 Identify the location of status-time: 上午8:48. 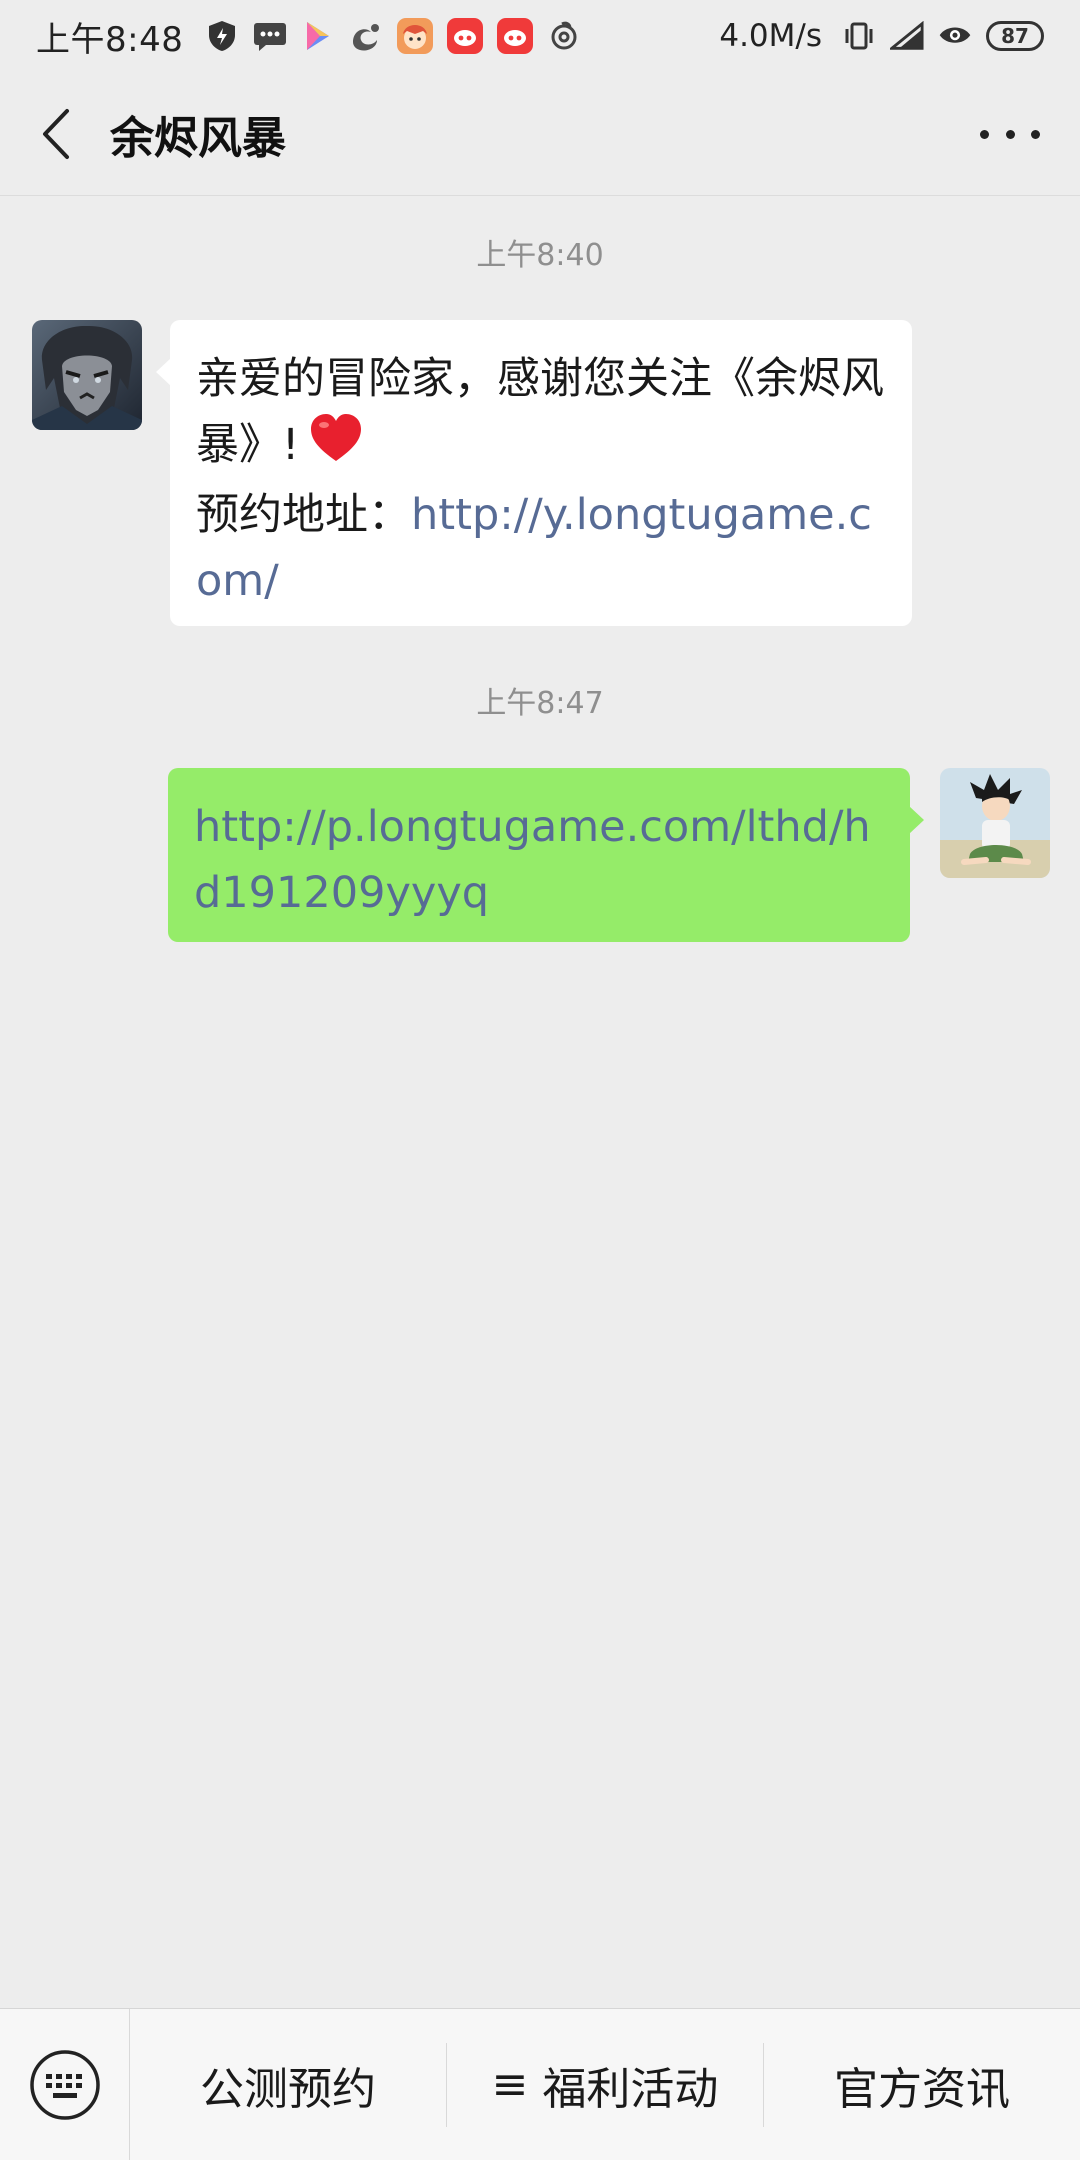
(110, 39).